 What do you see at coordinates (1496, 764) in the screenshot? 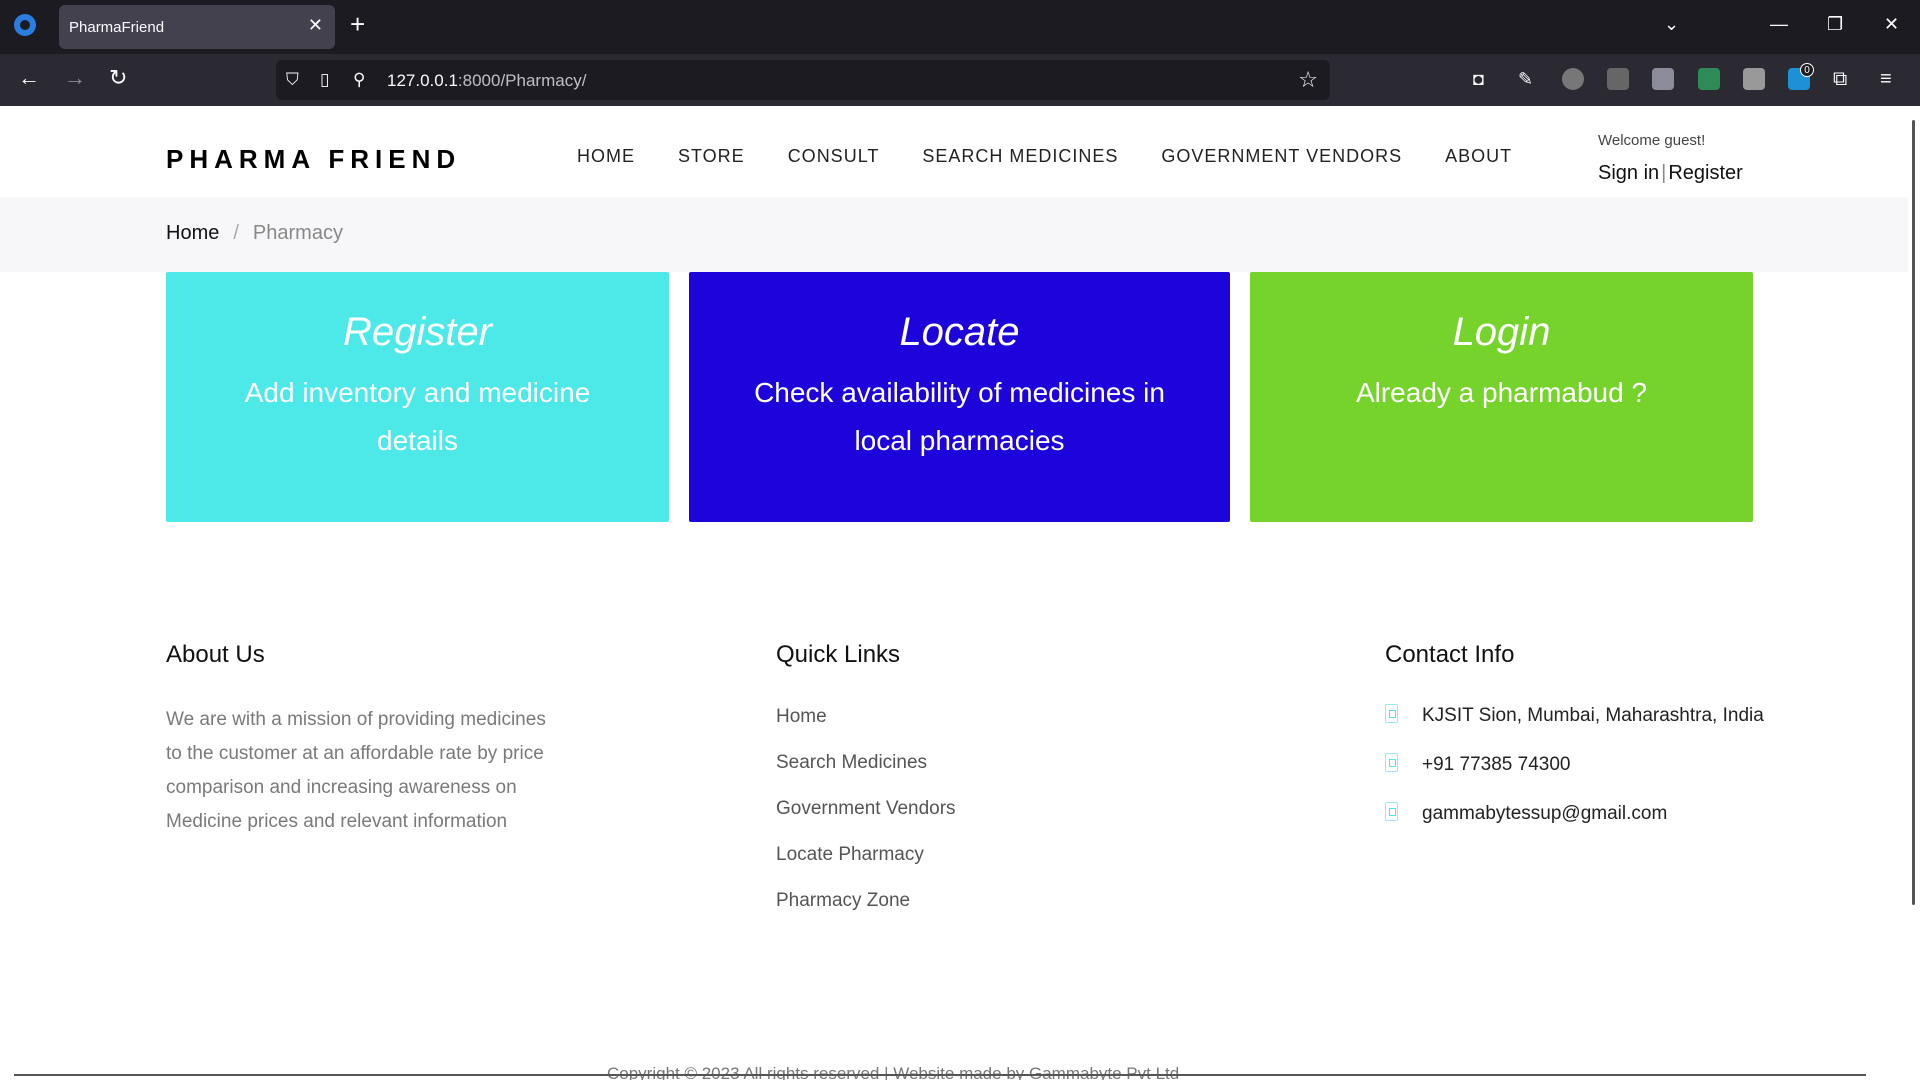
I see `phone-text: +91 77385 74300` at bounding box center [1496, 764].